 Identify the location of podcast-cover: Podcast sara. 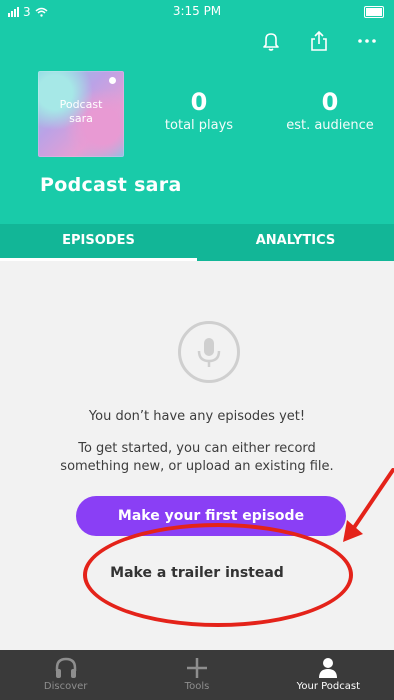
(81, 114).